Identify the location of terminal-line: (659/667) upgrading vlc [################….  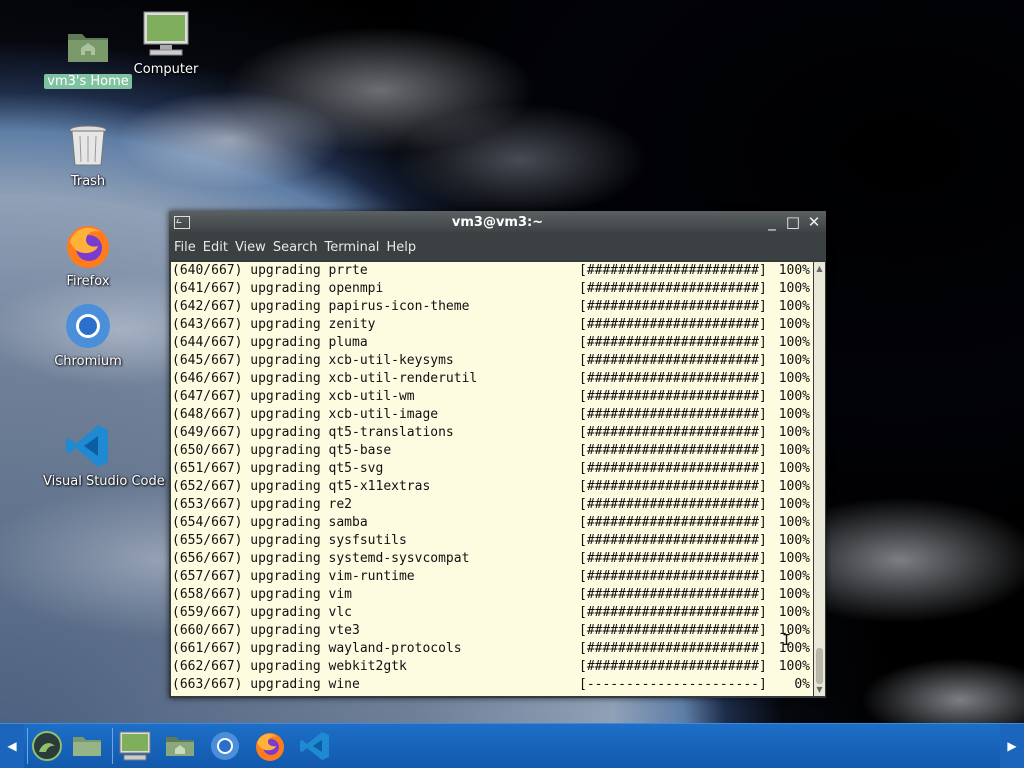
(492, 613).